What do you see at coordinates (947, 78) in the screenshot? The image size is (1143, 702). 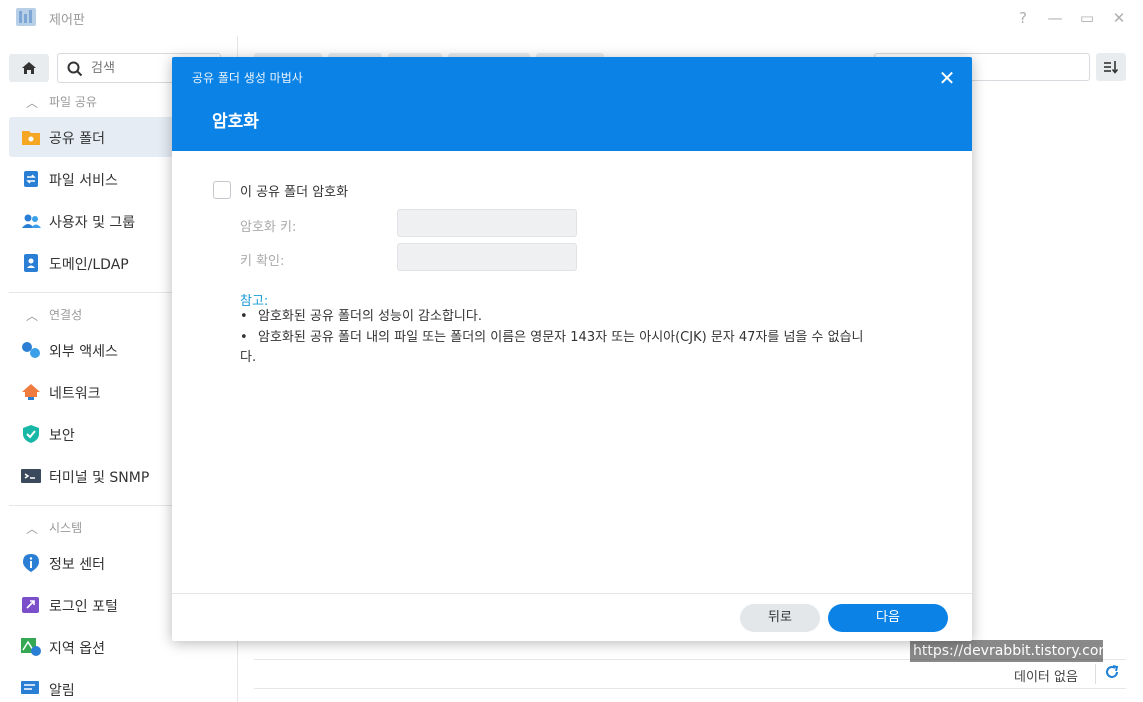 I see `dialog-close-button: ✕` at bounding box center [947, 78].